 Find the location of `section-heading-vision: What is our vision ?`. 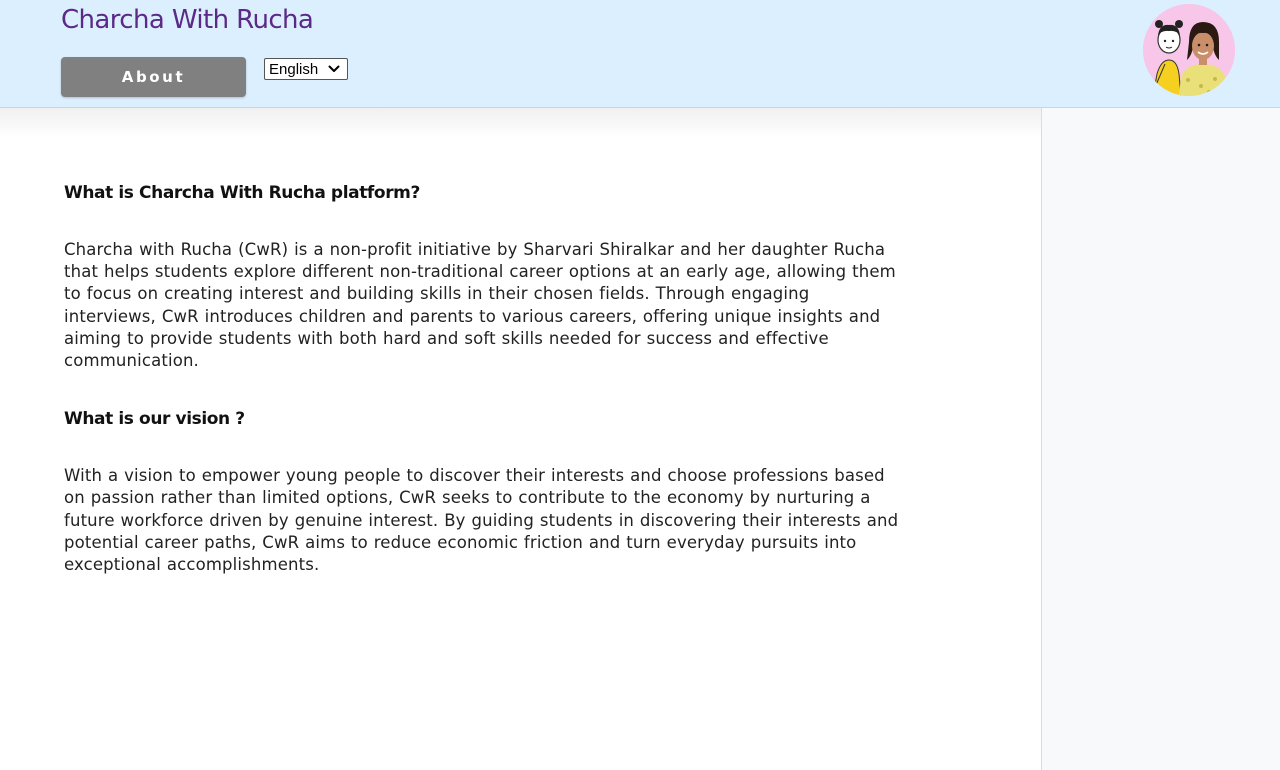

section-heading-vision: What is our vision ? is located at coordinates (154, 419).